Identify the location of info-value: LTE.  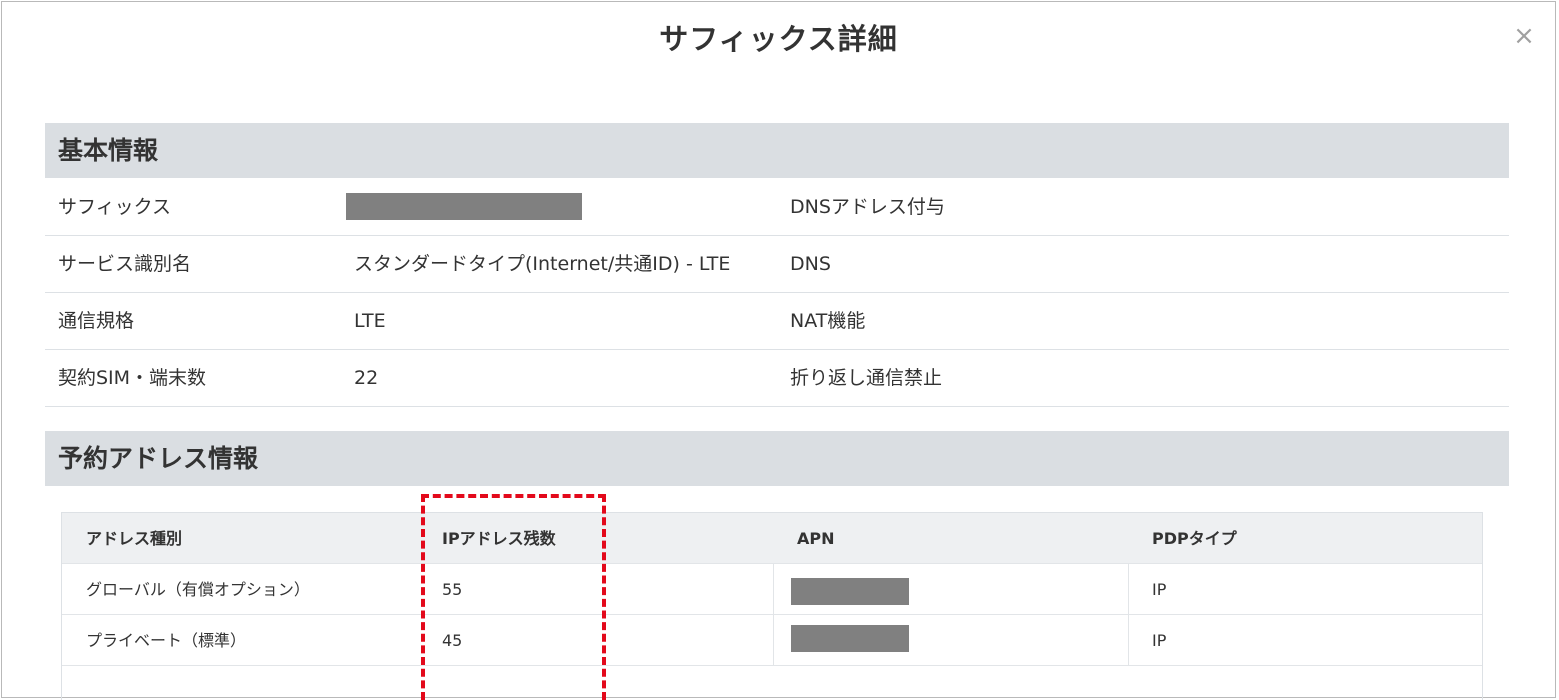
(370, 321).